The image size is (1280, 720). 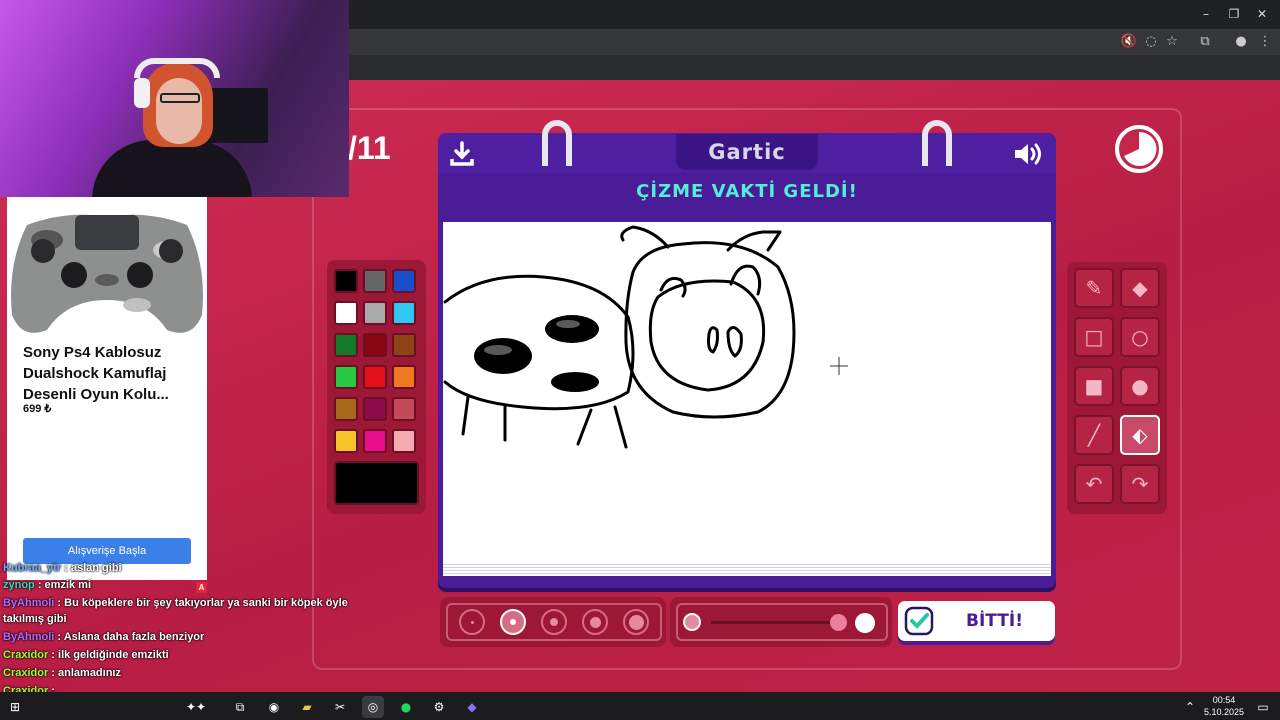 What do you see at coordinates (747, 191) in the screenshot?
I see `prompt-text: ÇİZME VAKTİ GELDİ!` at bounding box center [747, 191].